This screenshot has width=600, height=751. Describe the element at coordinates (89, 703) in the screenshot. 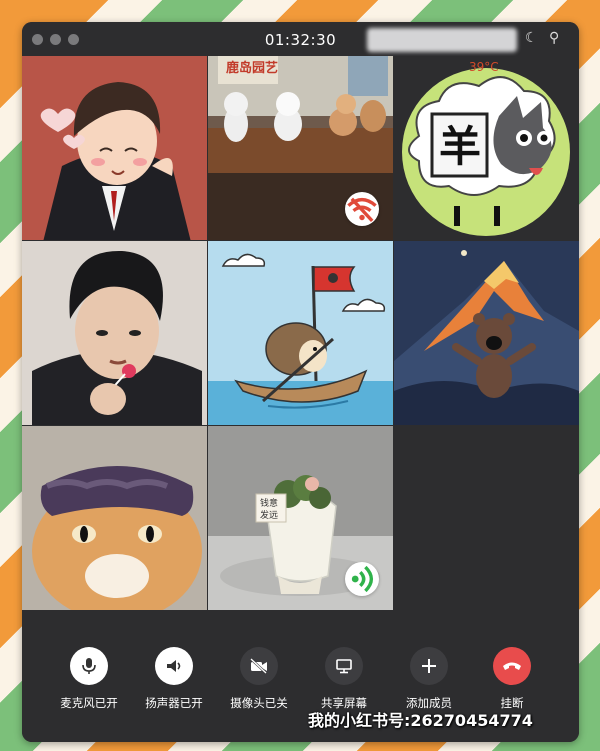

I see `mic-label: 麦克风已开` at that location.